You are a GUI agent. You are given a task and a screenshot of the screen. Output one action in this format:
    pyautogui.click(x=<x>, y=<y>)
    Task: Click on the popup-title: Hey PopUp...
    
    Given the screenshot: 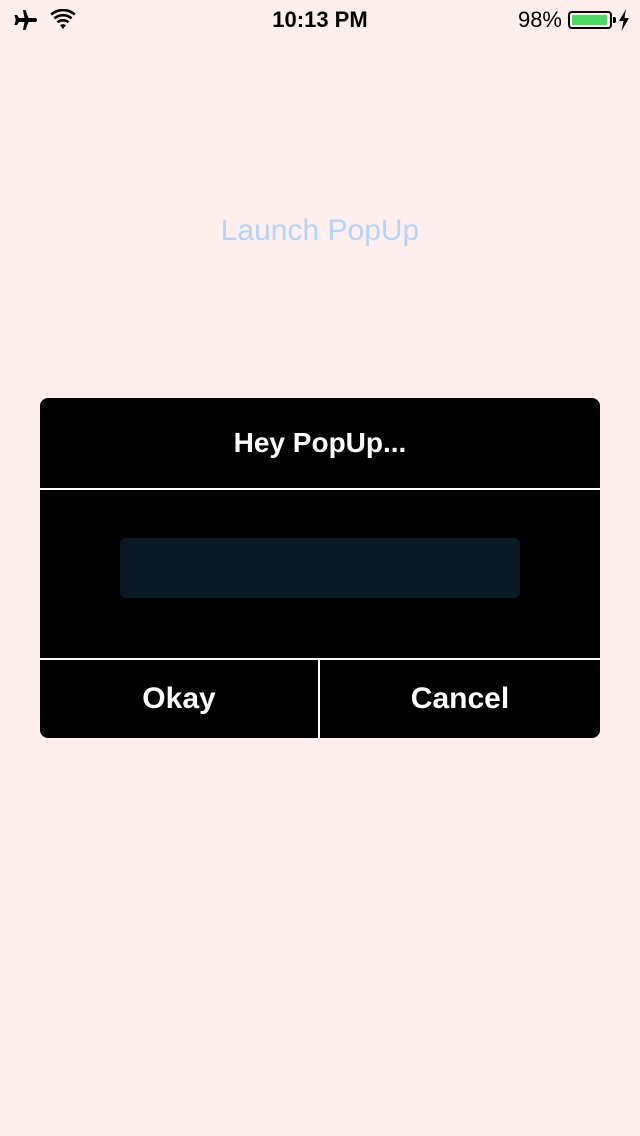 What is the action you would take?
    pyautogui.click(x=320, y=442)
    